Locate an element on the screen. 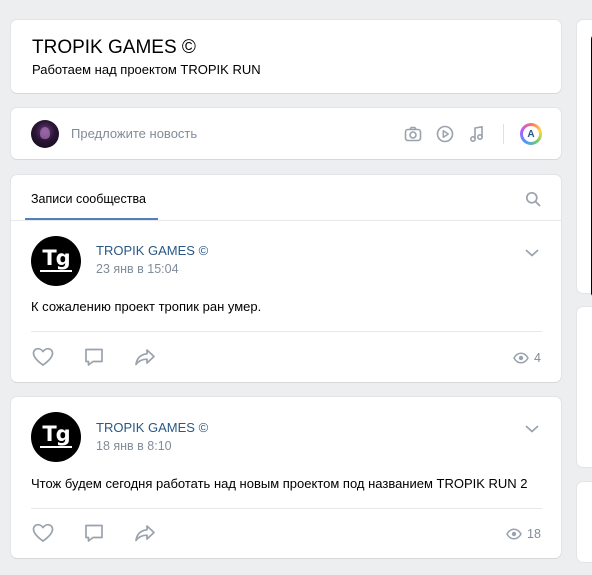  video-icon is located at coordinates (445, 134).